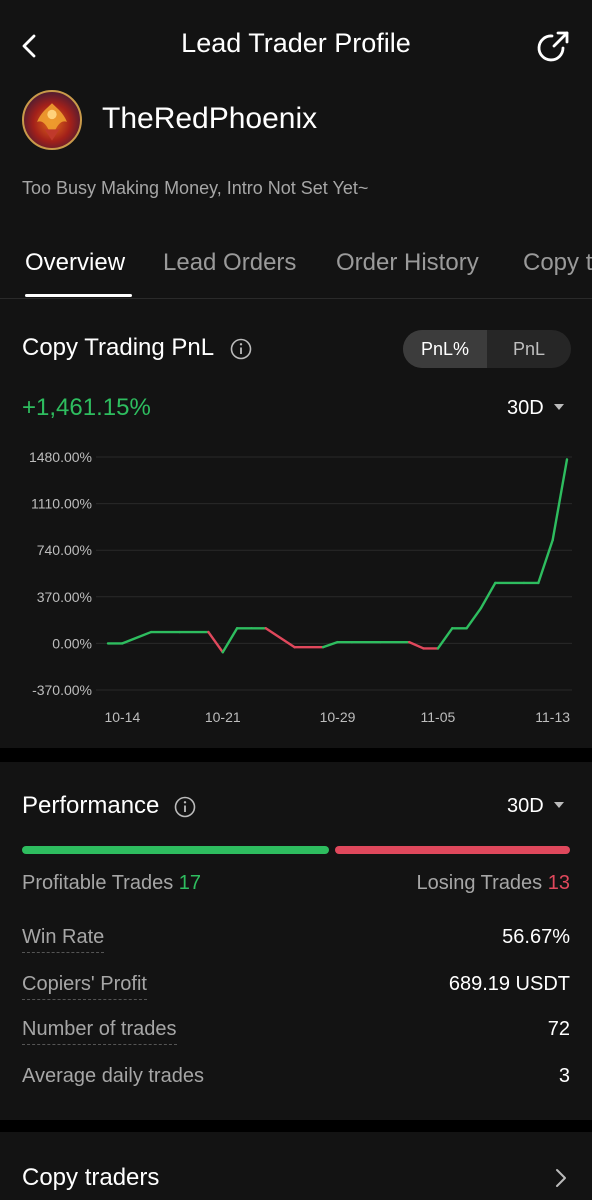 This screenshot has height=1200, width=592. I want to click on losing-ratio-bar, so click(452, 850).